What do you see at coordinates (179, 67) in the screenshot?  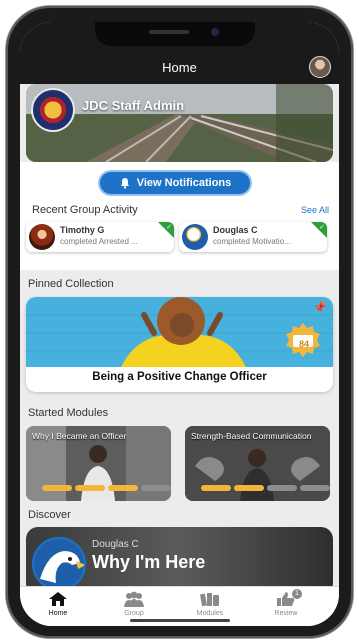 I see `page-title: Home` at bounding box center [179, 67].